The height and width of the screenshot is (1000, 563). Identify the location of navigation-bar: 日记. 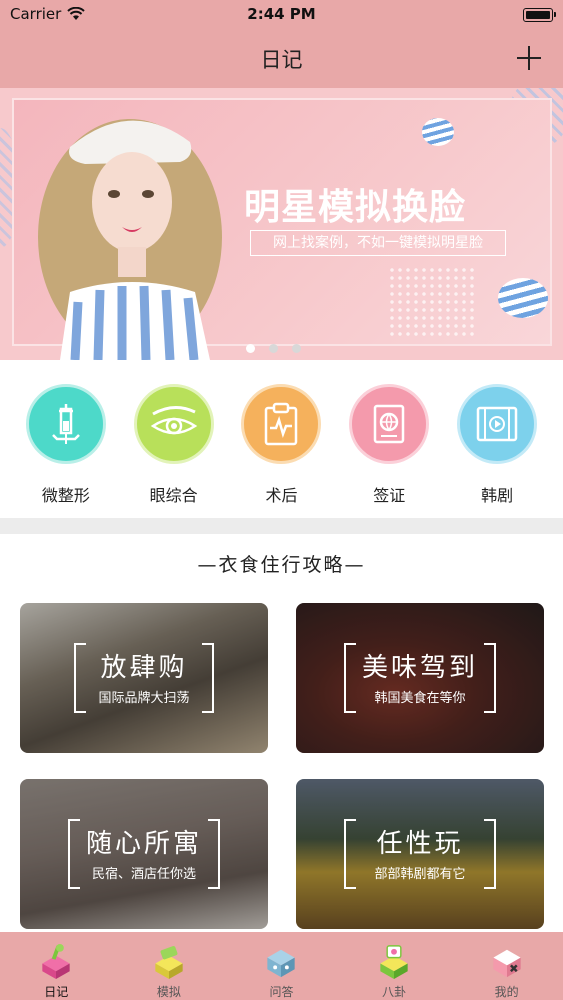
(281, 59).